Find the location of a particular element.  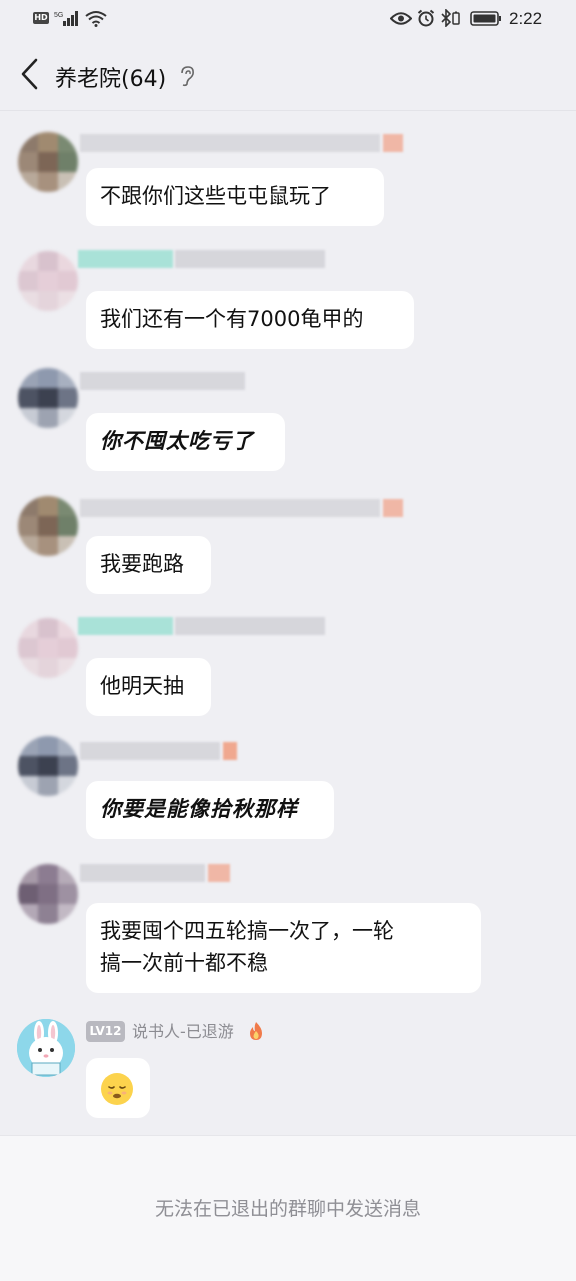

ear-icon is located at coordinates (187, 76).